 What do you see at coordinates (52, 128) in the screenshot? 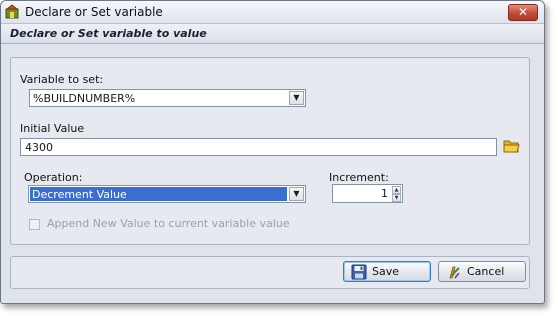
I see `initial-value-label: Initial Value` at bounding box center [52, 128].